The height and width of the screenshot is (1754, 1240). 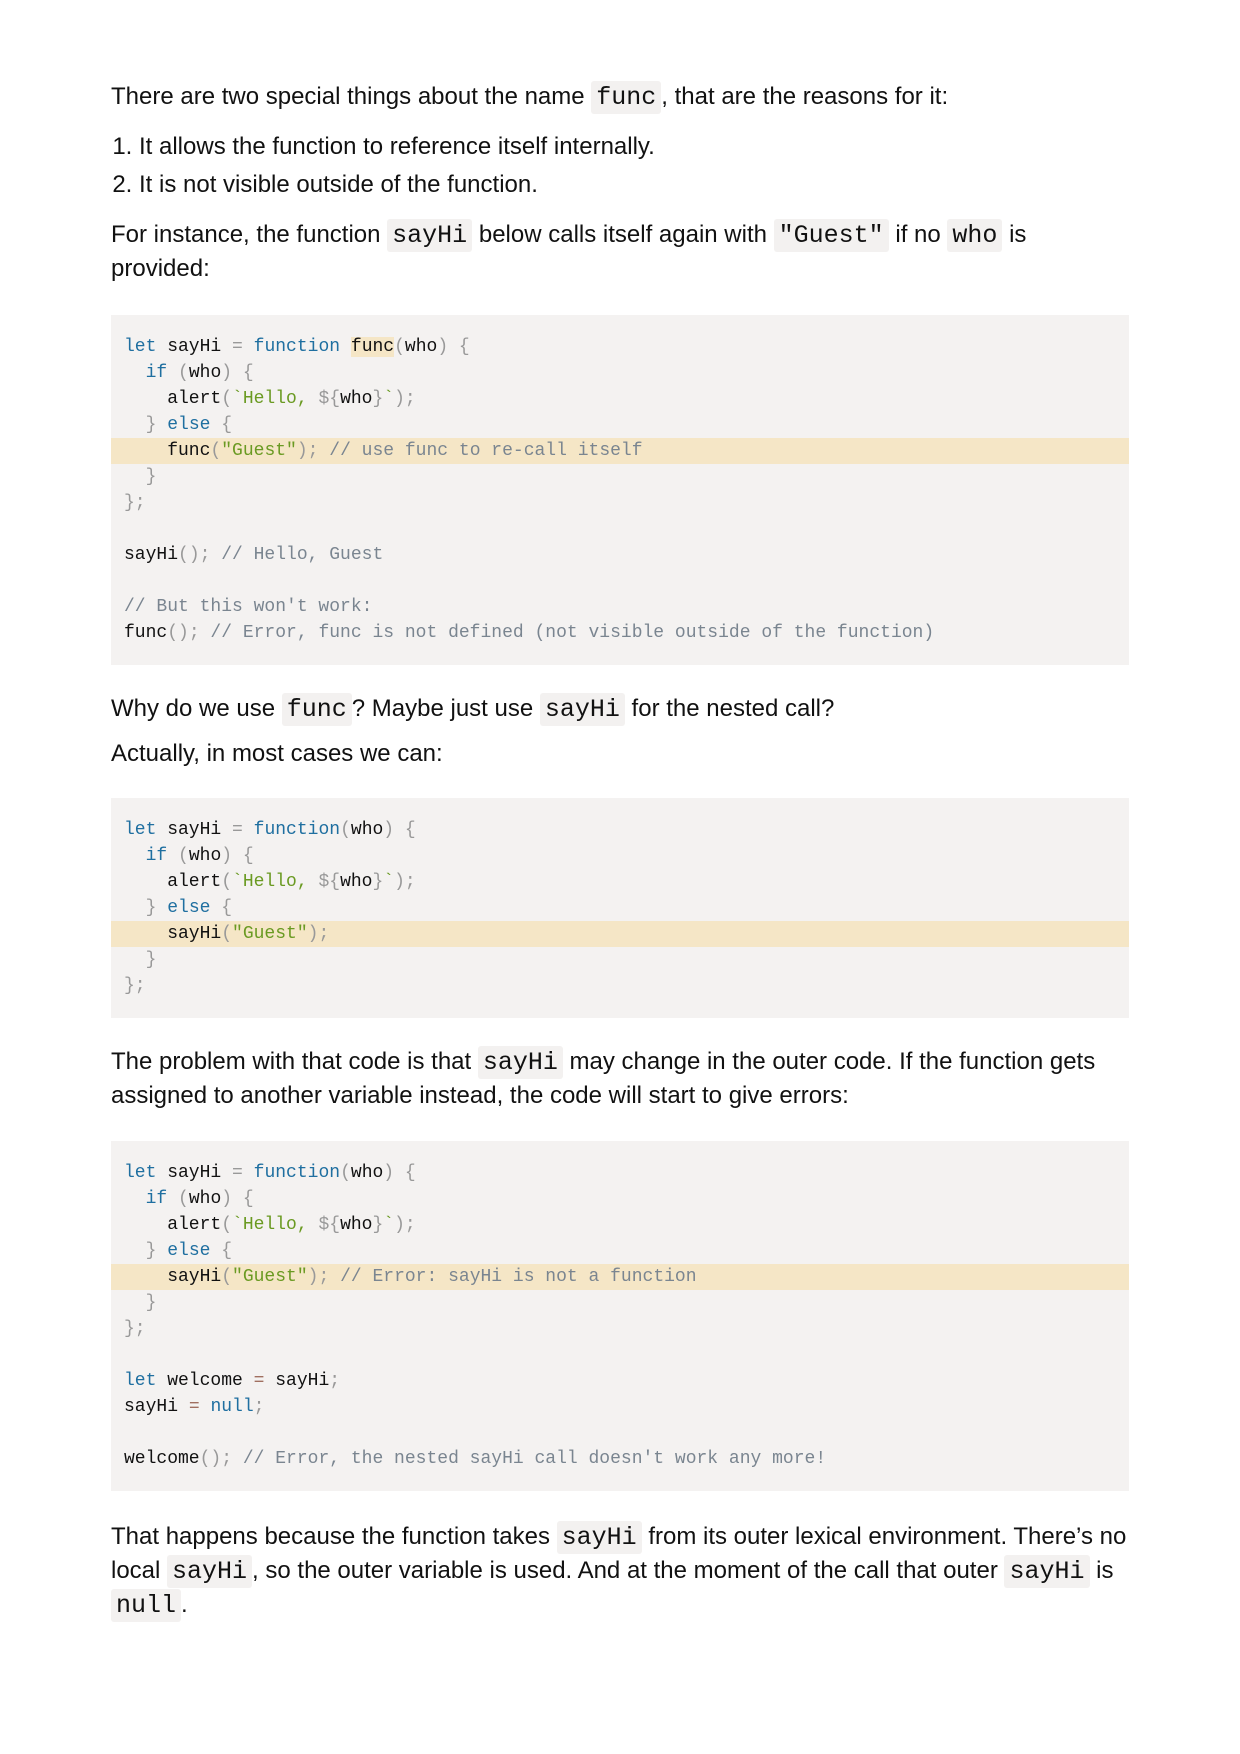 I want to click on text: For instance, the function, so click(x=249, y=234).